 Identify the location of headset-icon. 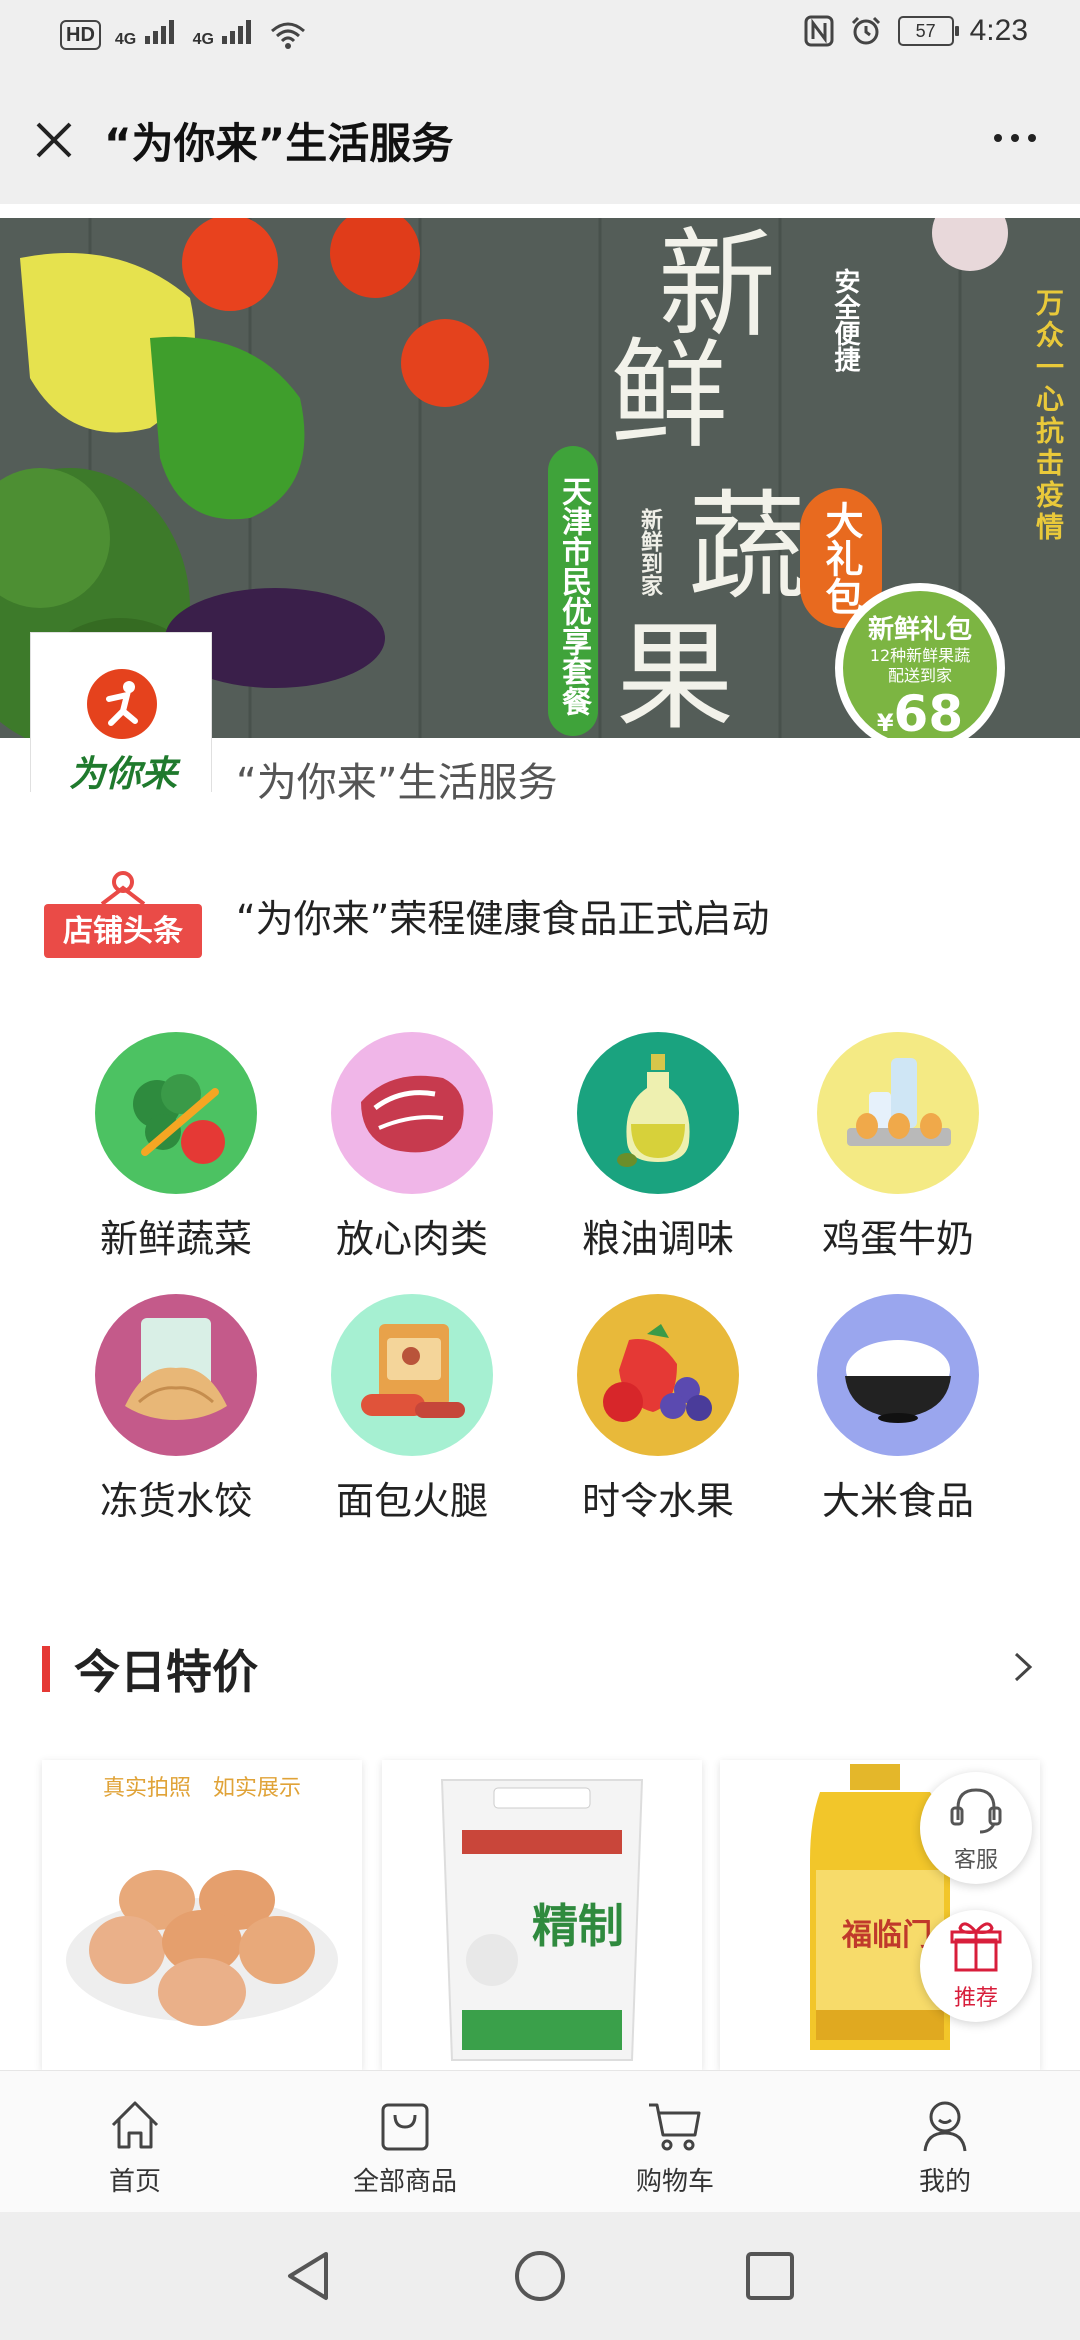
(976, 1811).